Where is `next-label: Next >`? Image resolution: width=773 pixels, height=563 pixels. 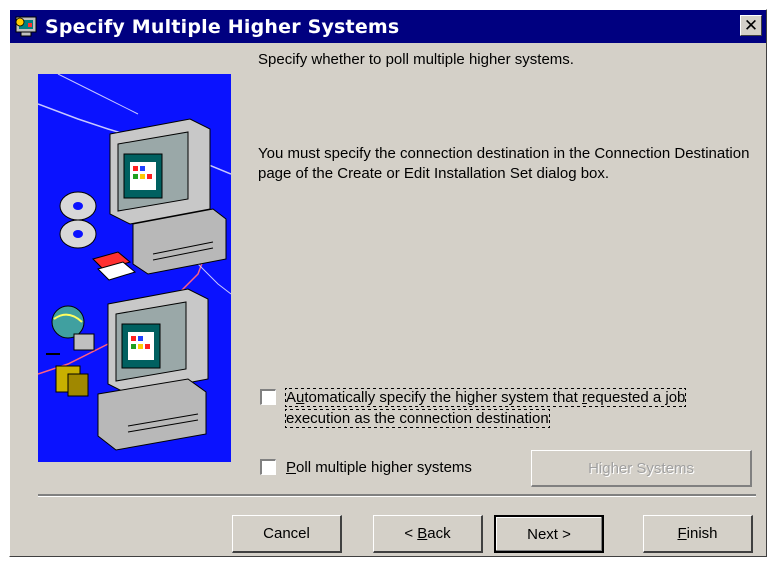 next-label: Next > is located at coordinates (549, 534).